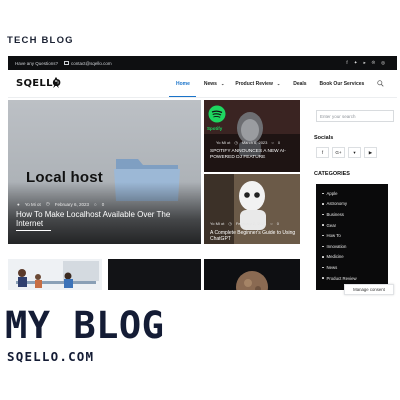 Image resolution: width=400 pixels, height=400 pixels. Describe the element at coordinates (88, 63) in the screenshot. I see `email-link: contact@sqello.com` at that location.